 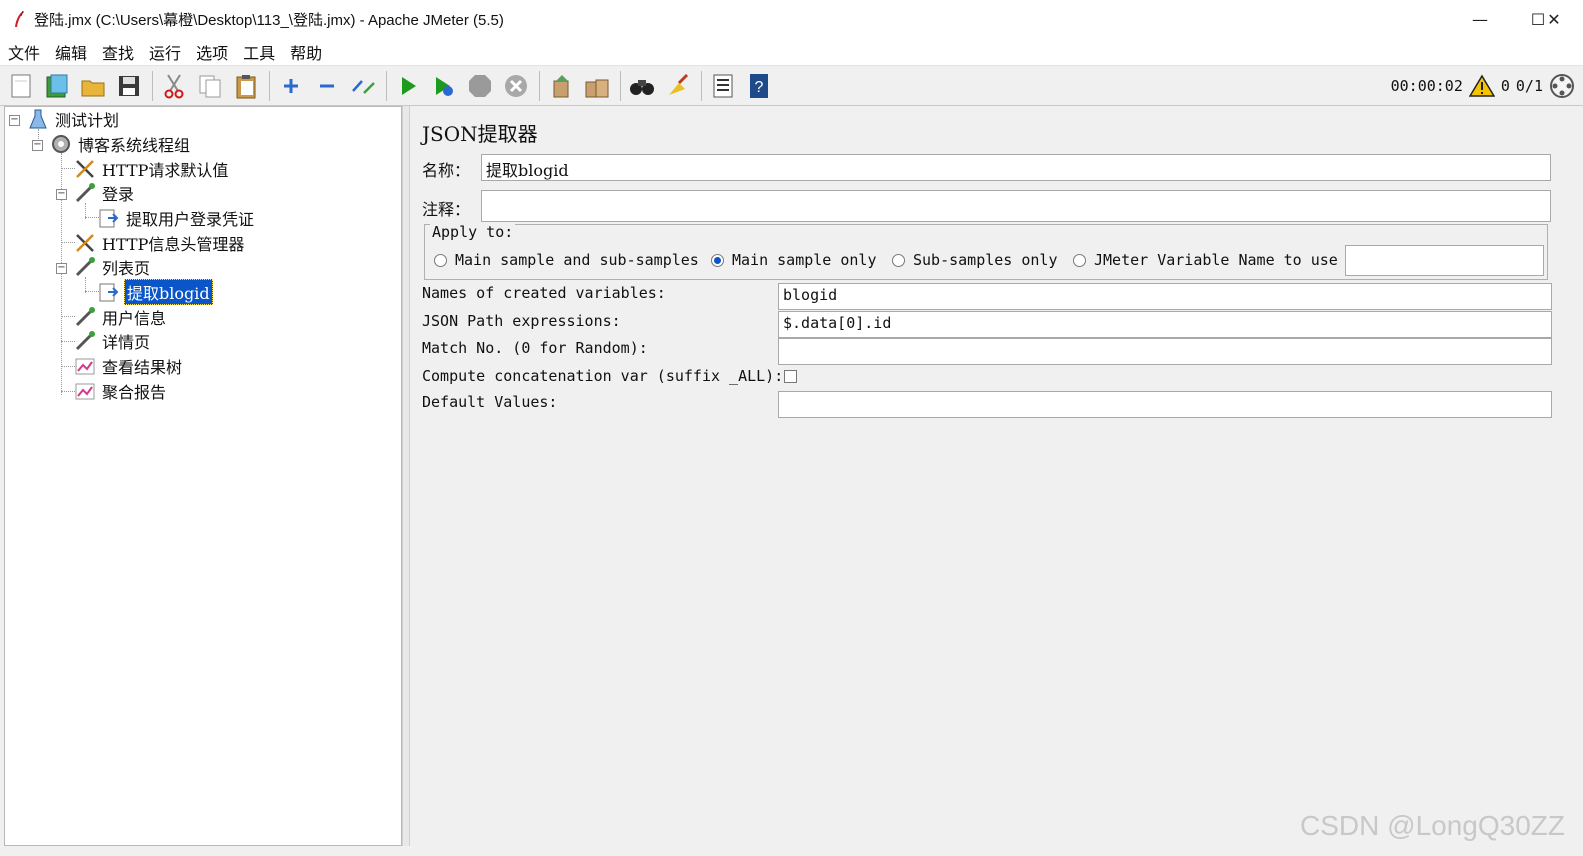 What do you see at coordinates (85, 243) in the screenshot?
I see `config-element-icon` at bounding box center [85, 243].